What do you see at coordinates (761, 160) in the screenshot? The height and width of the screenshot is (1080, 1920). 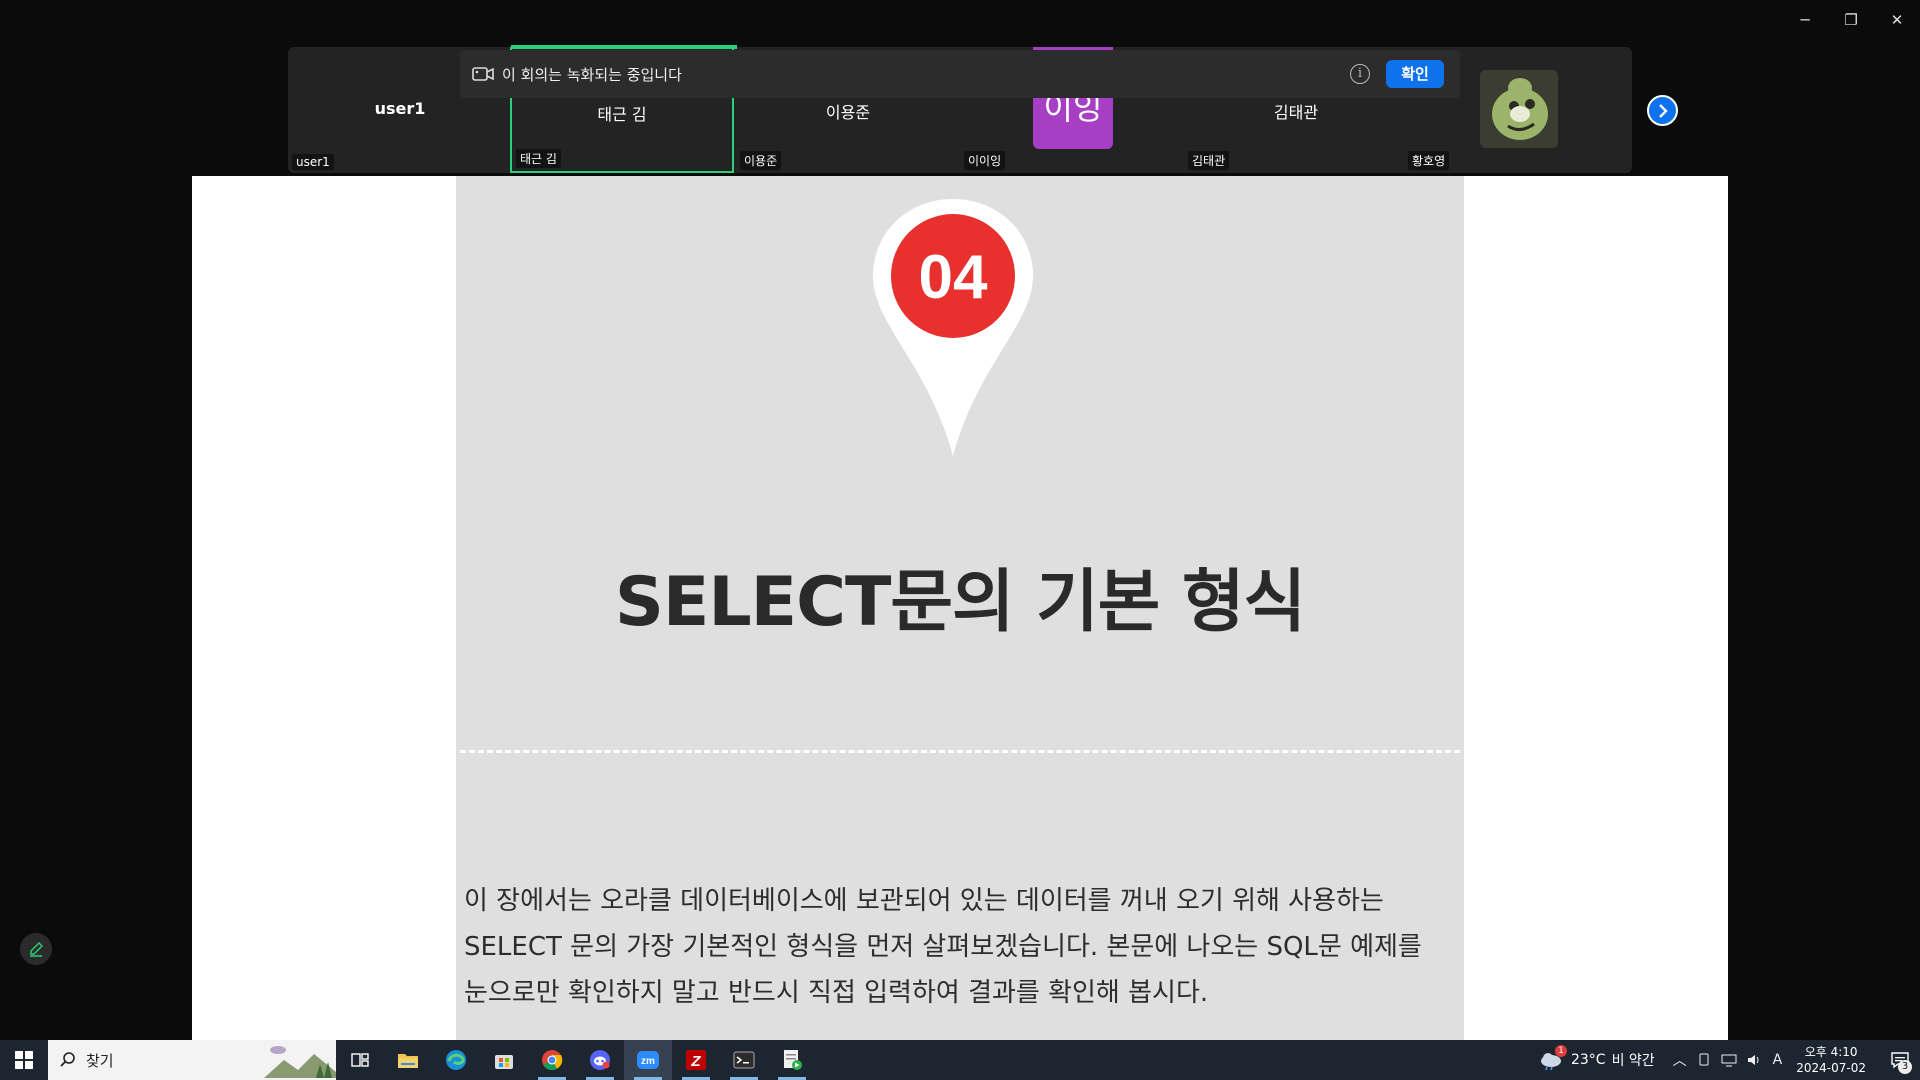 I see `participant-tag: 이용준` at bounding box center [761, 160].